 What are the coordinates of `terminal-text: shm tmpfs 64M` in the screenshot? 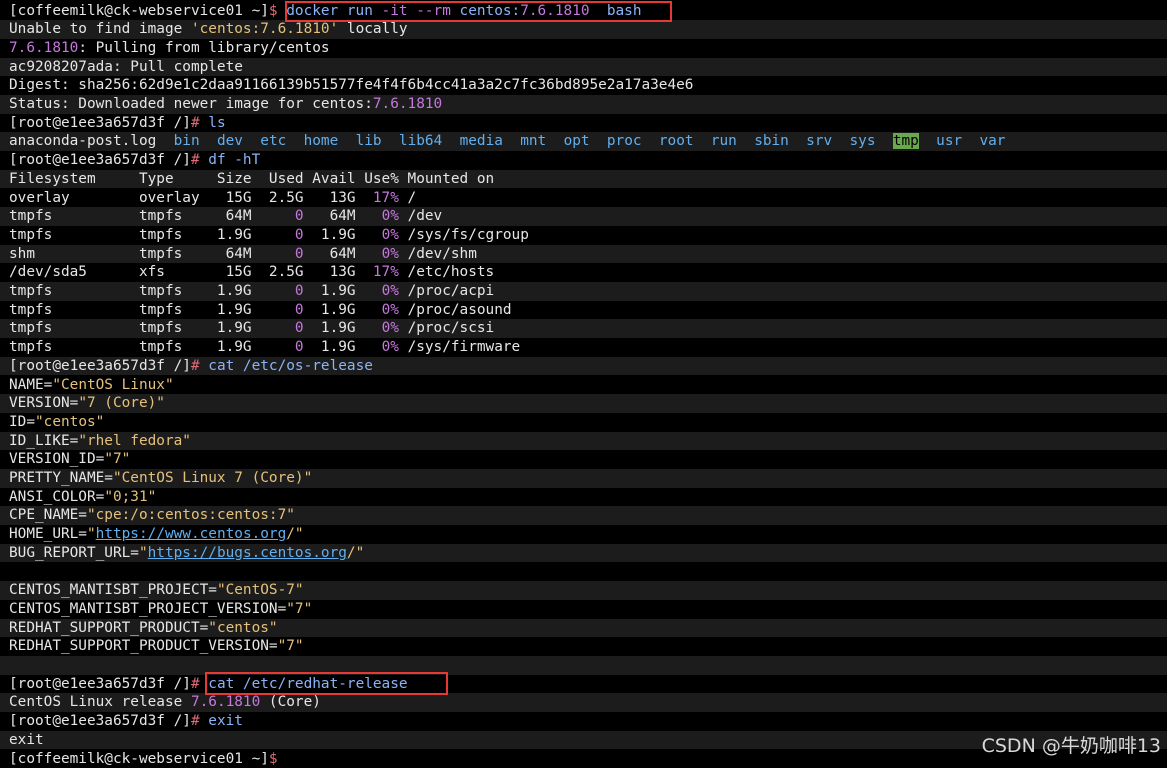 It's located at (152, 254).